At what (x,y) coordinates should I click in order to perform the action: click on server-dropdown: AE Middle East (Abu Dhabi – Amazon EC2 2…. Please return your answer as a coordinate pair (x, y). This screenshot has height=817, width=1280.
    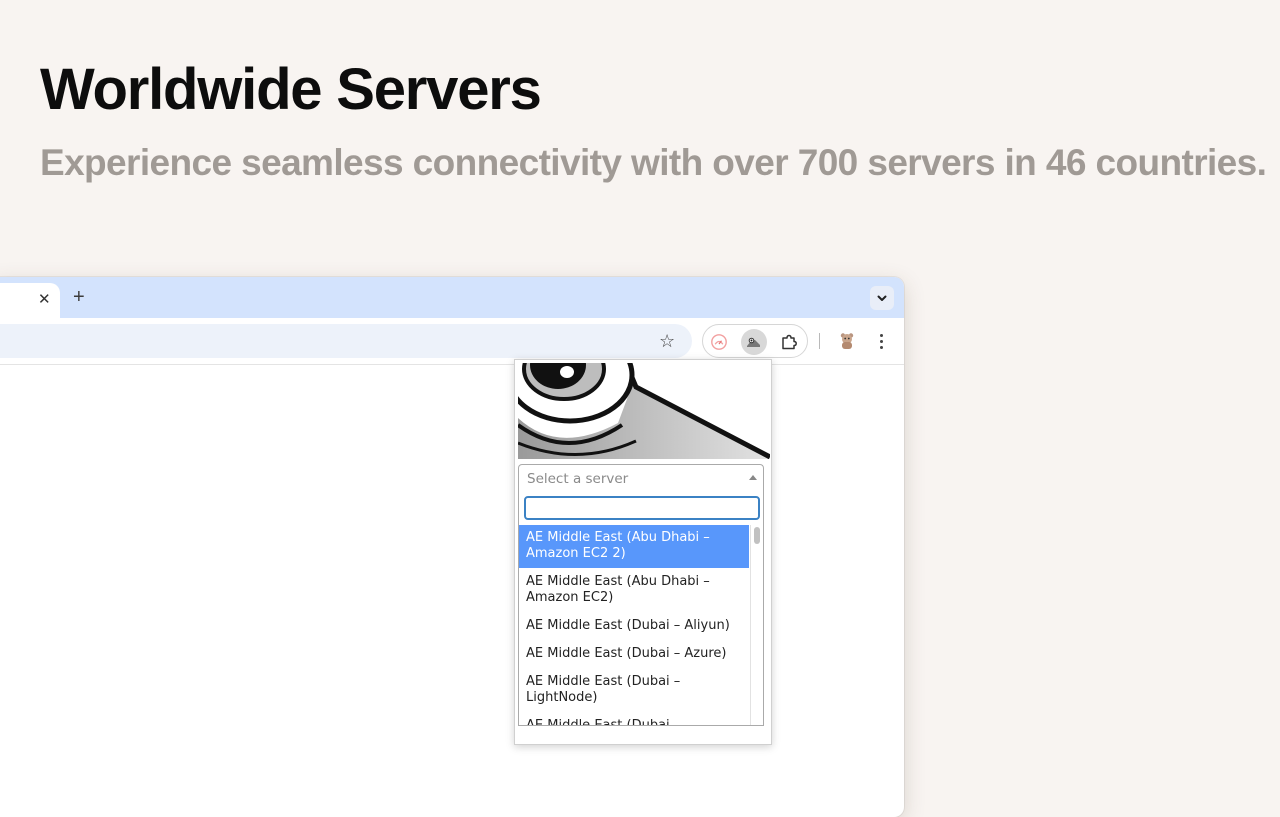
    Looking at the image, I should click on (641, 608).